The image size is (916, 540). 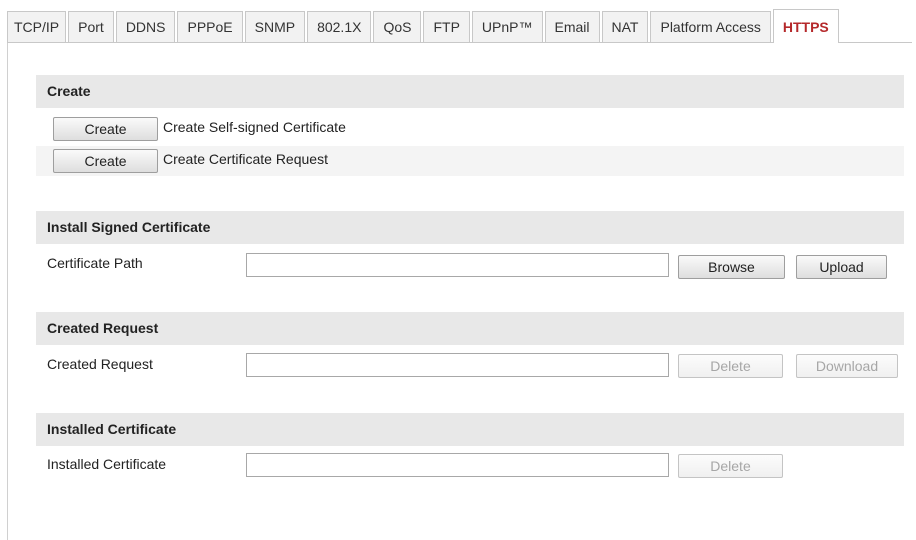 I want to click on created-request-section-header: Created Request, so click(x=470, y=328).